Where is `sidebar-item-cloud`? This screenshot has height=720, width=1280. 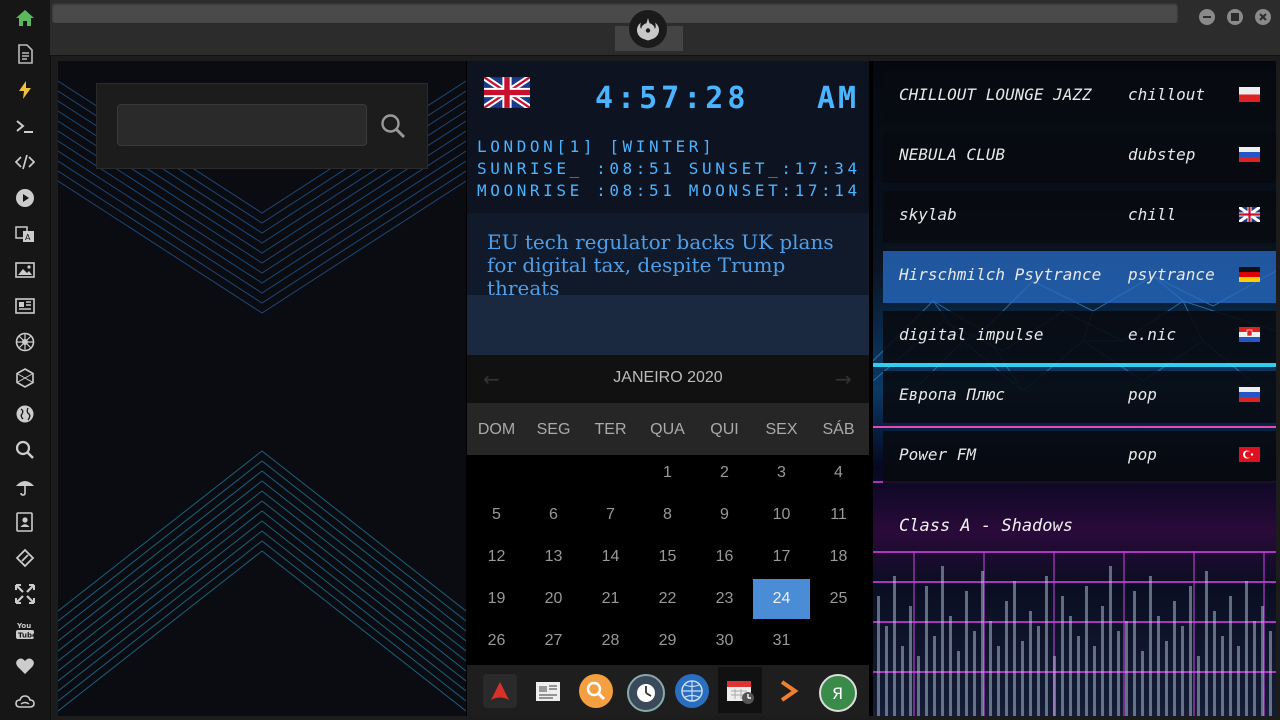 sidebar-item-cloud is located at coordinates (25, 702).